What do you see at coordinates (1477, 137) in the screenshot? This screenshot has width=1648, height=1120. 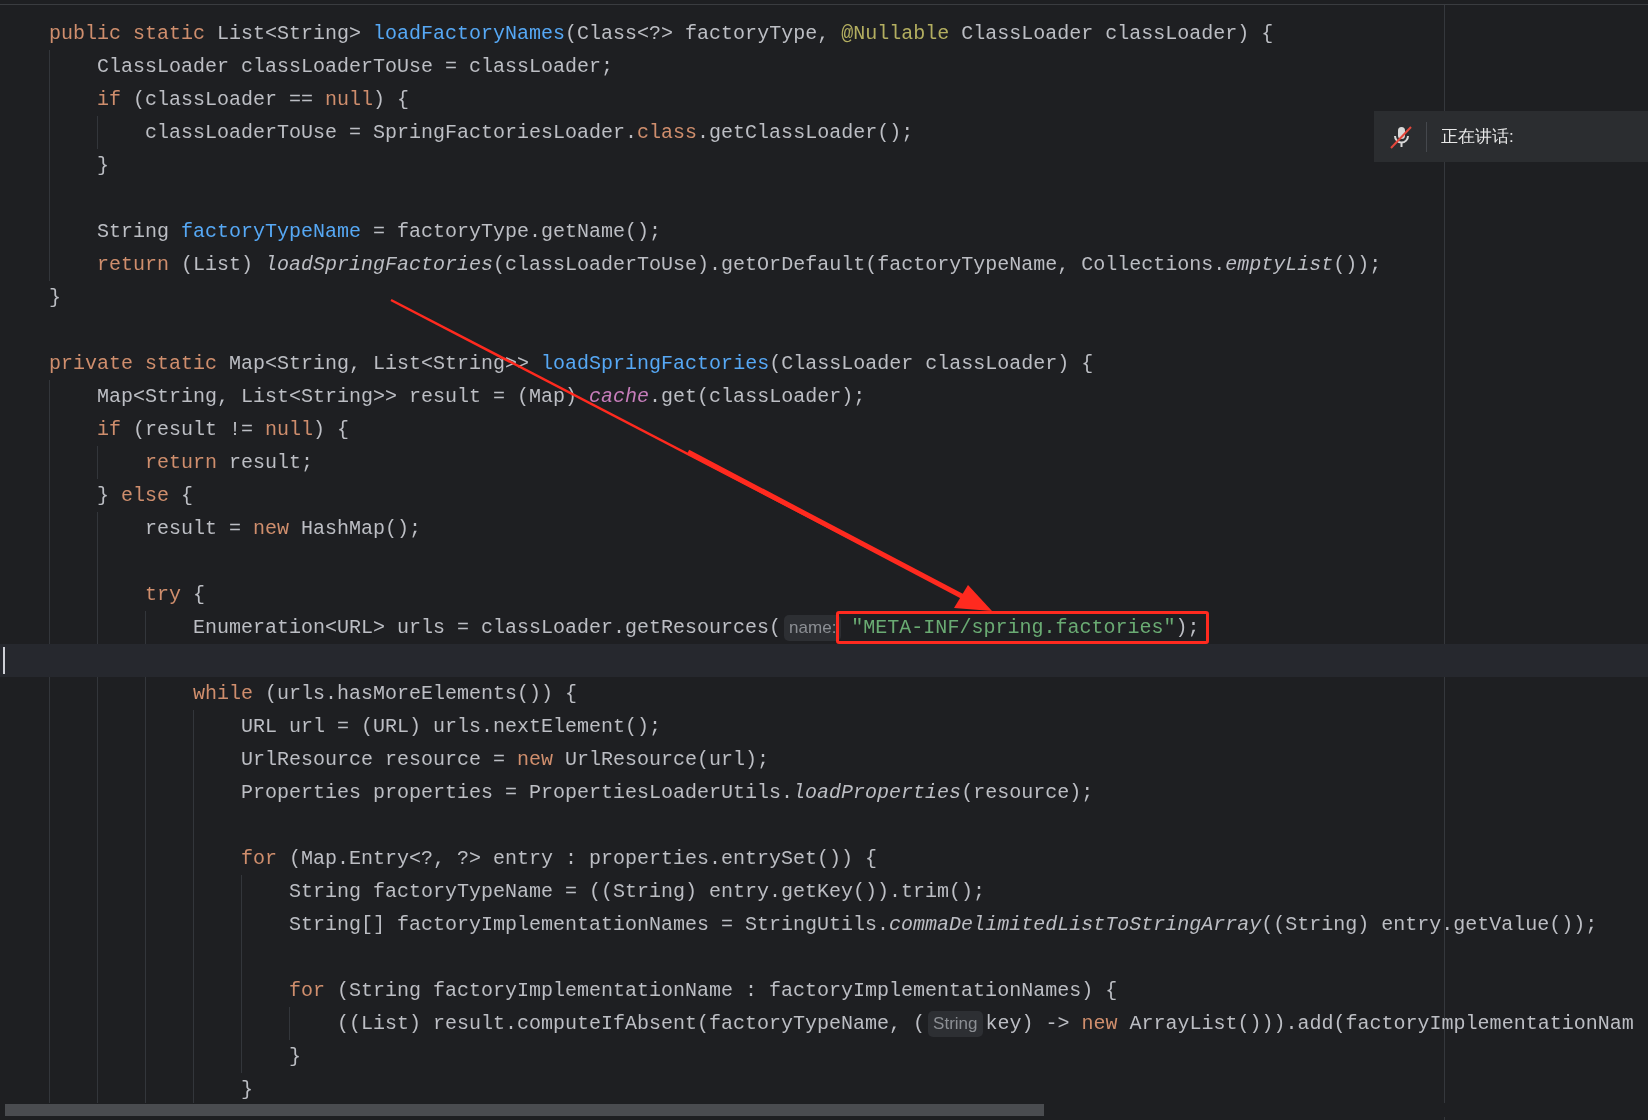 I see `speaking-label: 正在讲话:` at bounding box center [1477, 137].